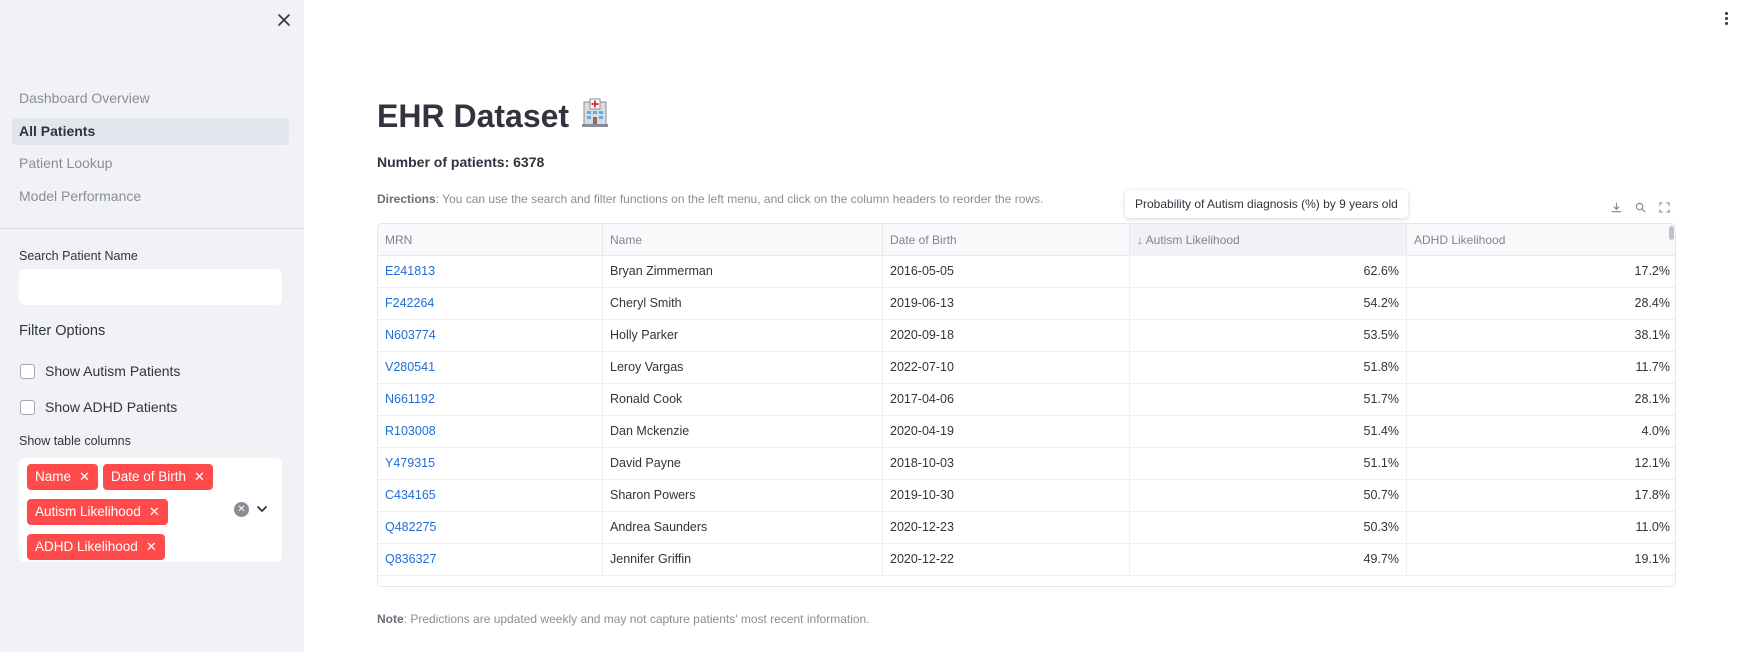  I want to click on show-columns-label: Show table columns, so click(75, 441).